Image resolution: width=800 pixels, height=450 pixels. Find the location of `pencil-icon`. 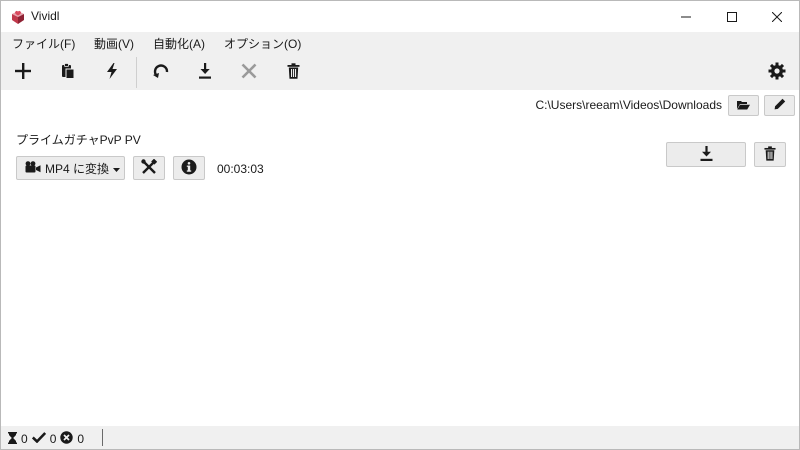

pencil-icon is located at coordinates (780, 105).